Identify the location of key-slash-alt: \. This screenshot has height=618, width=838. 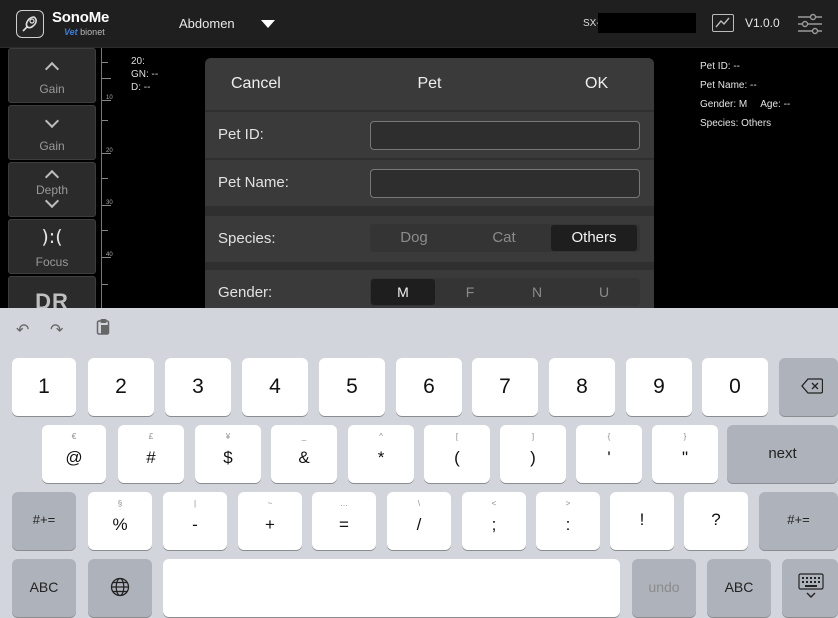
(419, 503).